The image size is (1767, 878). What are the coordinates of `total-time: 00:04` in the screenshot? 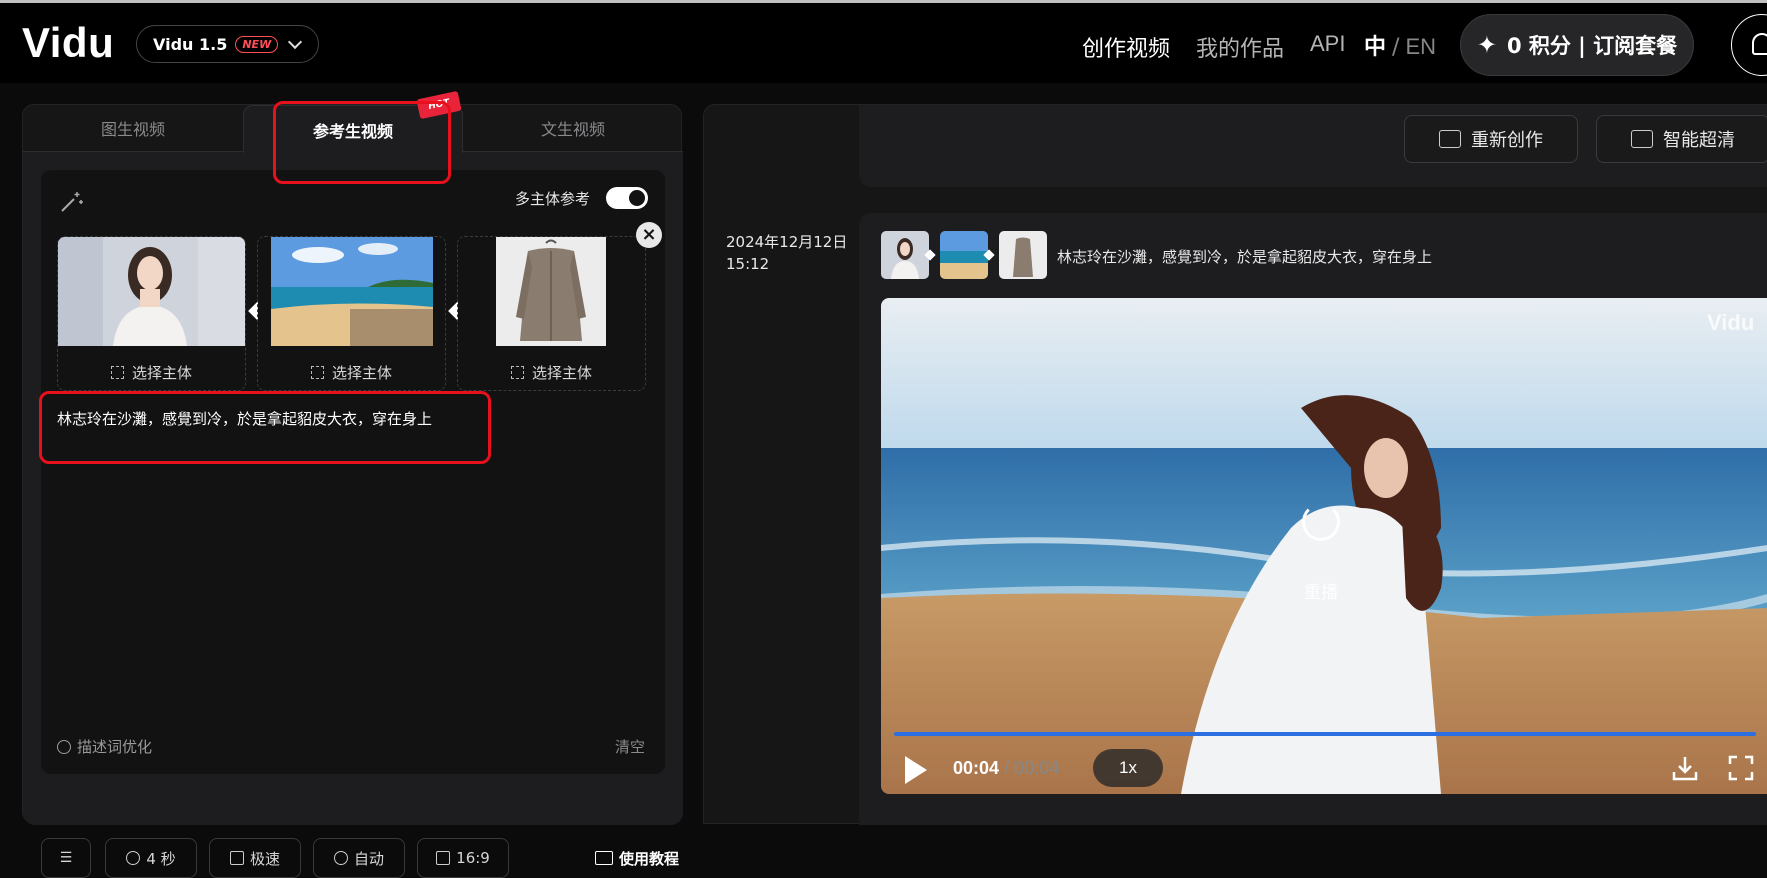 It's located at (1037, 768).